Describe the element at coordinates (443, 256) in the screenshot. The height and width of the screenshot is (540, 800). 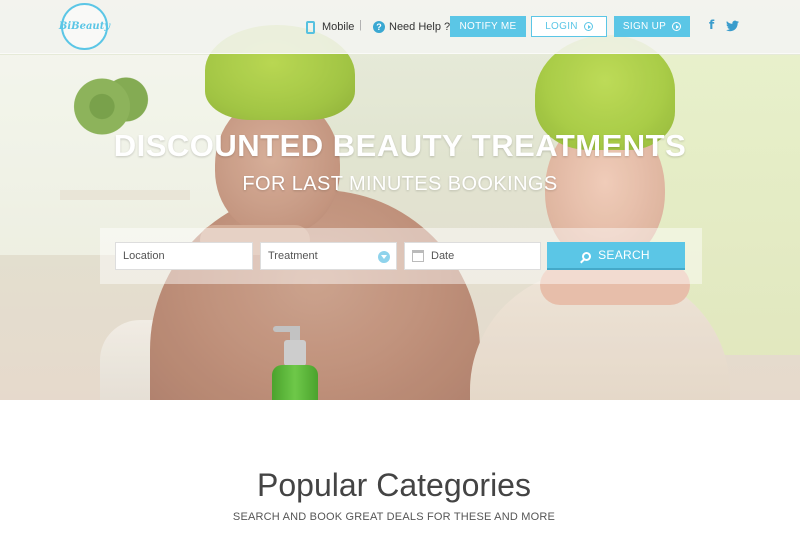
I see `date-placeholder: Date` at that location.